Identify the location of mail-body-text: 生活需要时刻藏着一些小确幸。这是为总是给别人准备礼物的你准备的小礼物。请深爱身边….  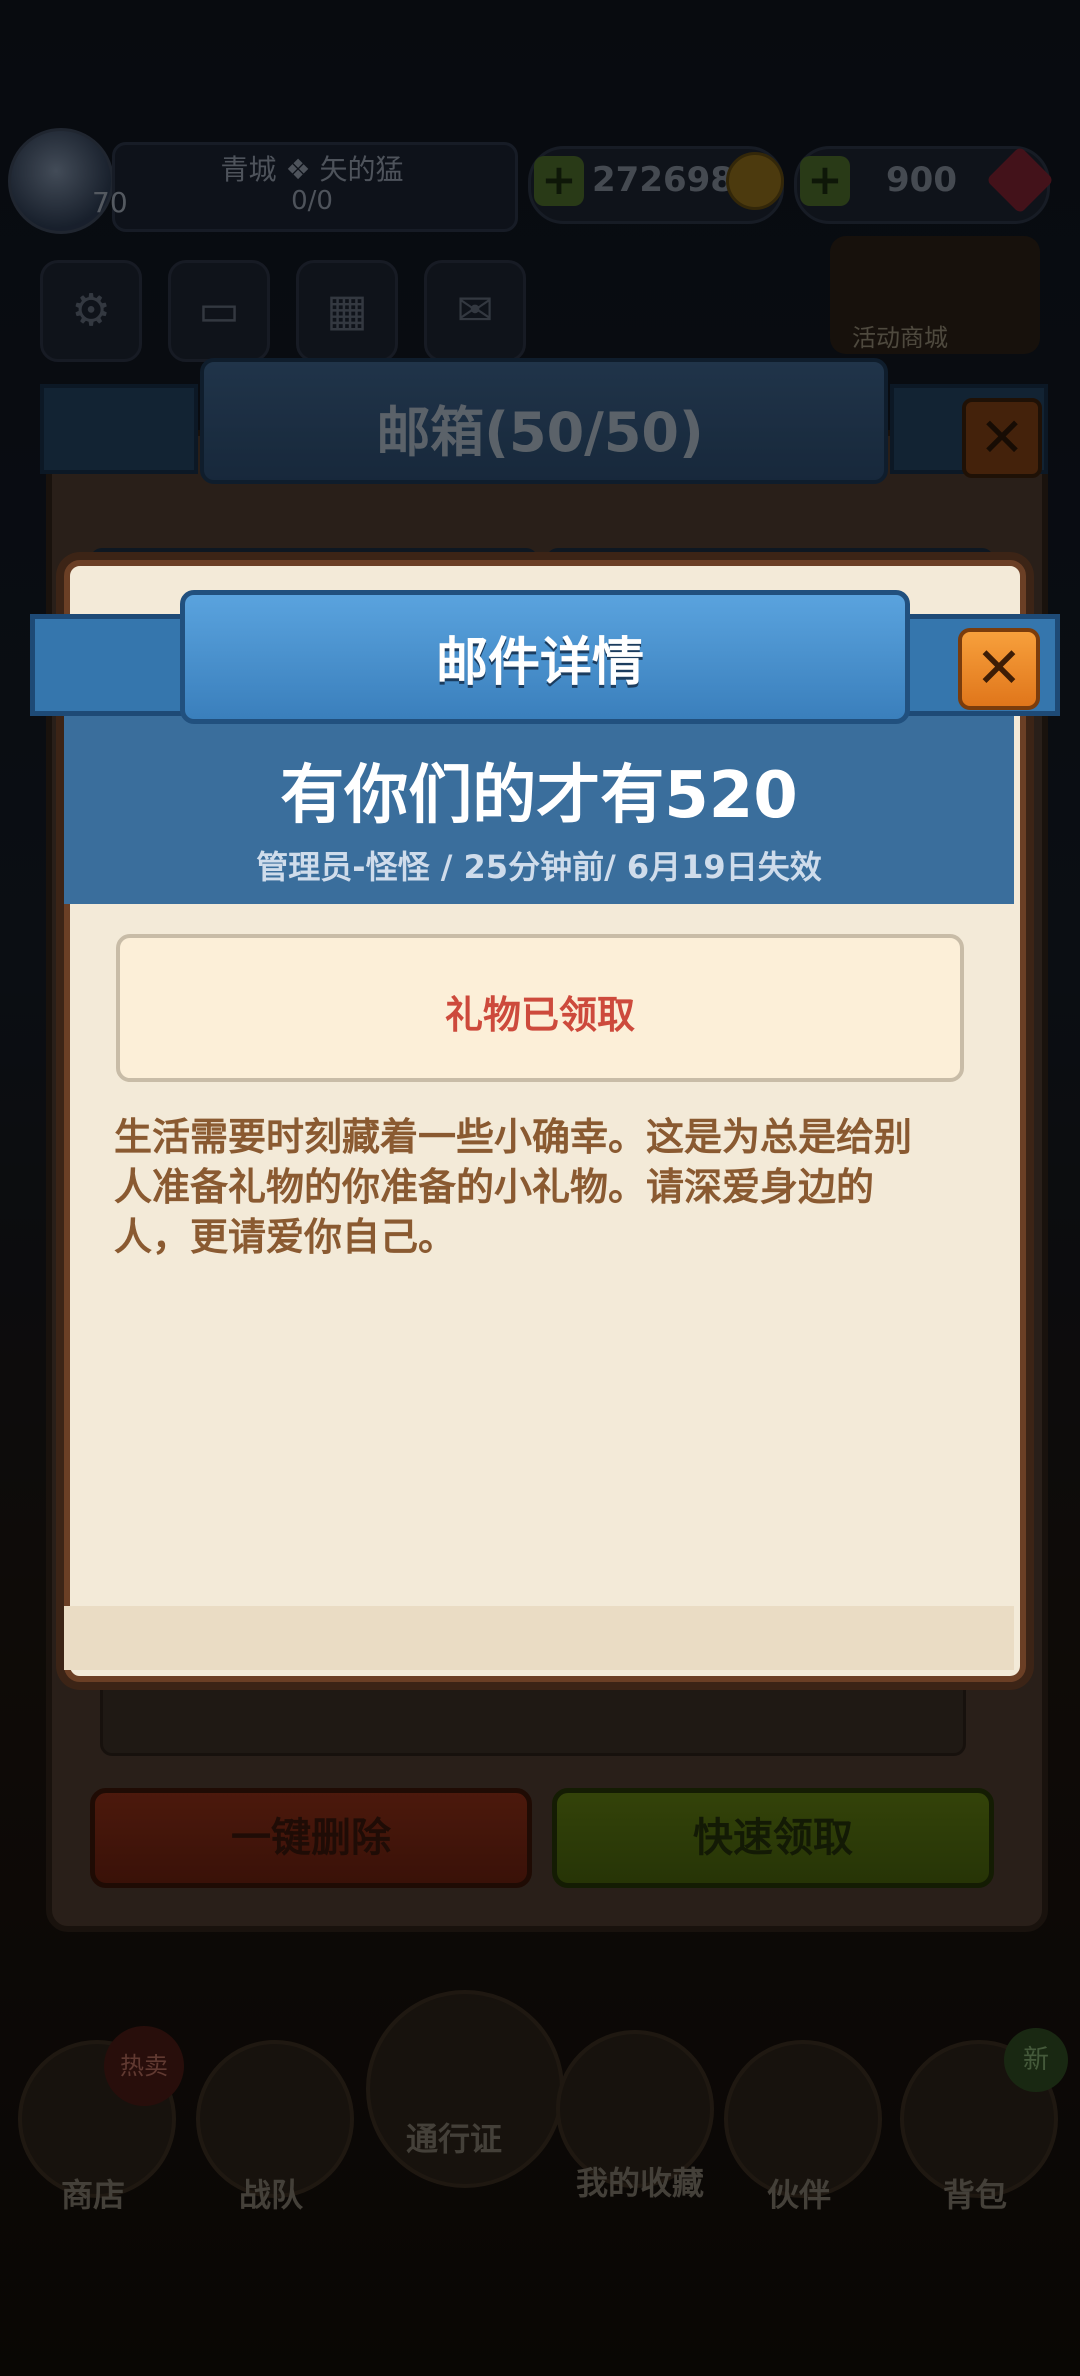
(513, 1187).